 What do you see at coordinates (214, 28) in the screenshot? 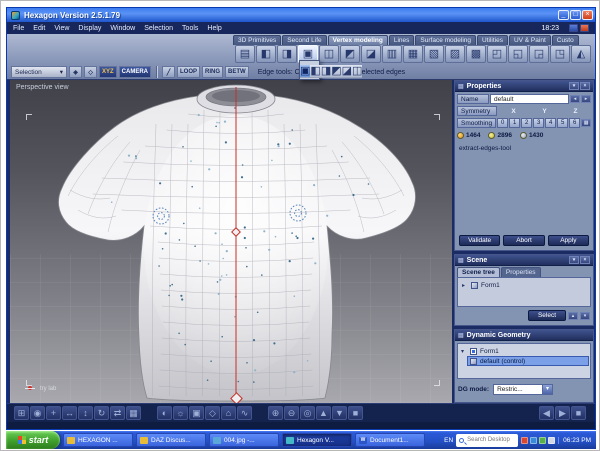
I see `menu-item: Help` at bounding box center [214, 28].